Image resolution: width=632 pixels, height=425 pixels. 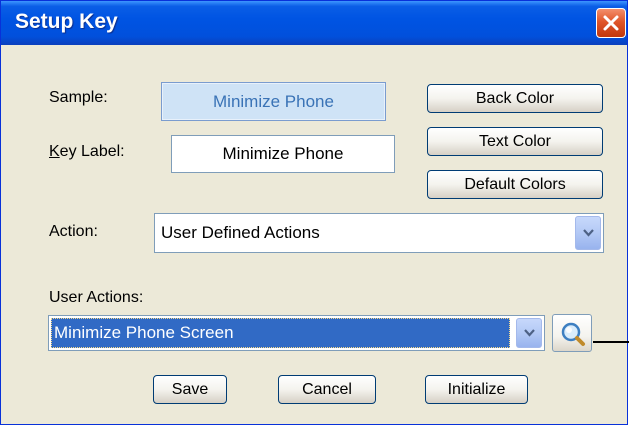 I want to click on key-label-input: Minimize Phone, so click(x=283, y=154).